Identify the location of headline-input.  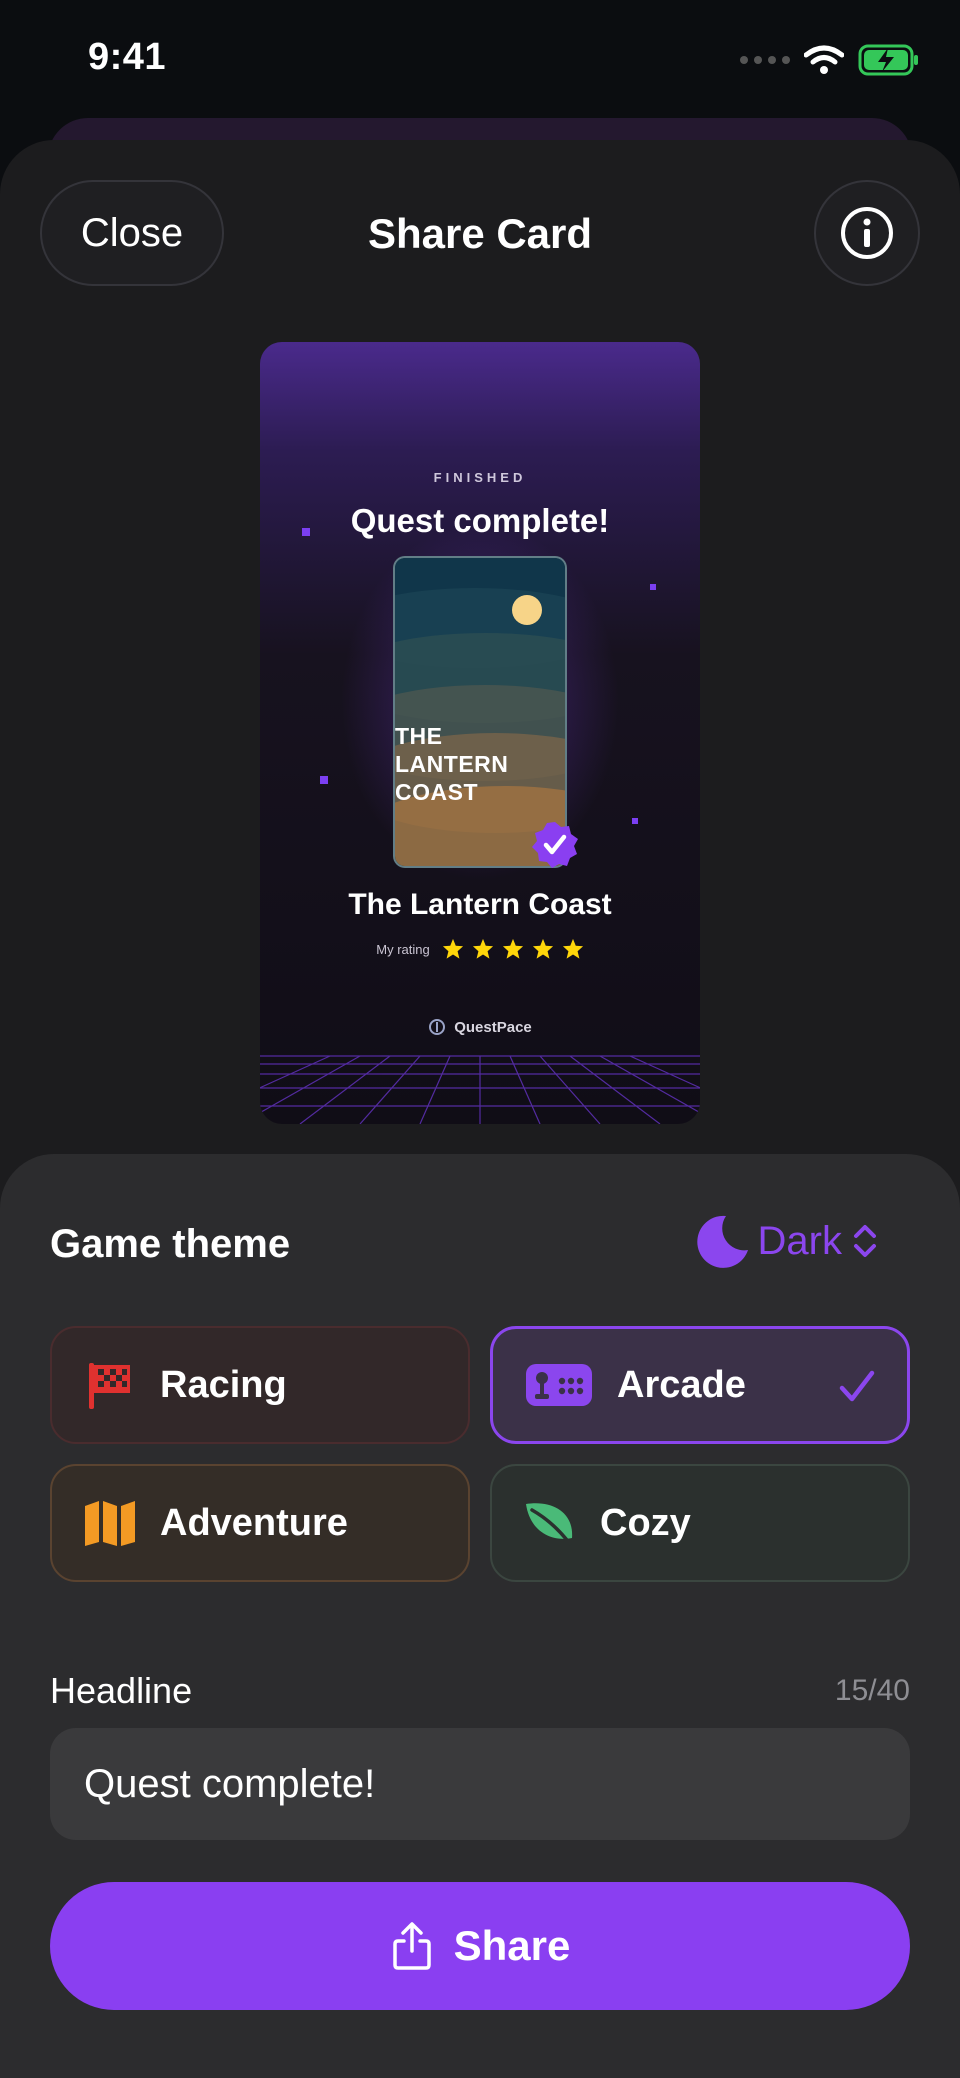
(480, 1784).